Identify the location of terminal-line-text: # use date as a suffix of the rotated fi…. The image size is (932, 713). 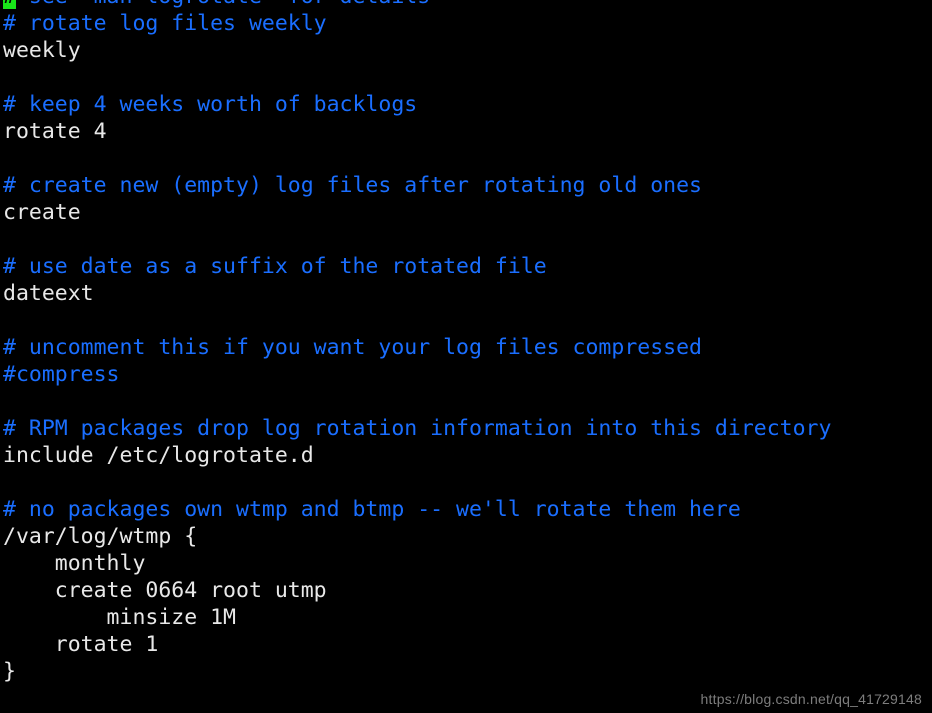
(275, 266).